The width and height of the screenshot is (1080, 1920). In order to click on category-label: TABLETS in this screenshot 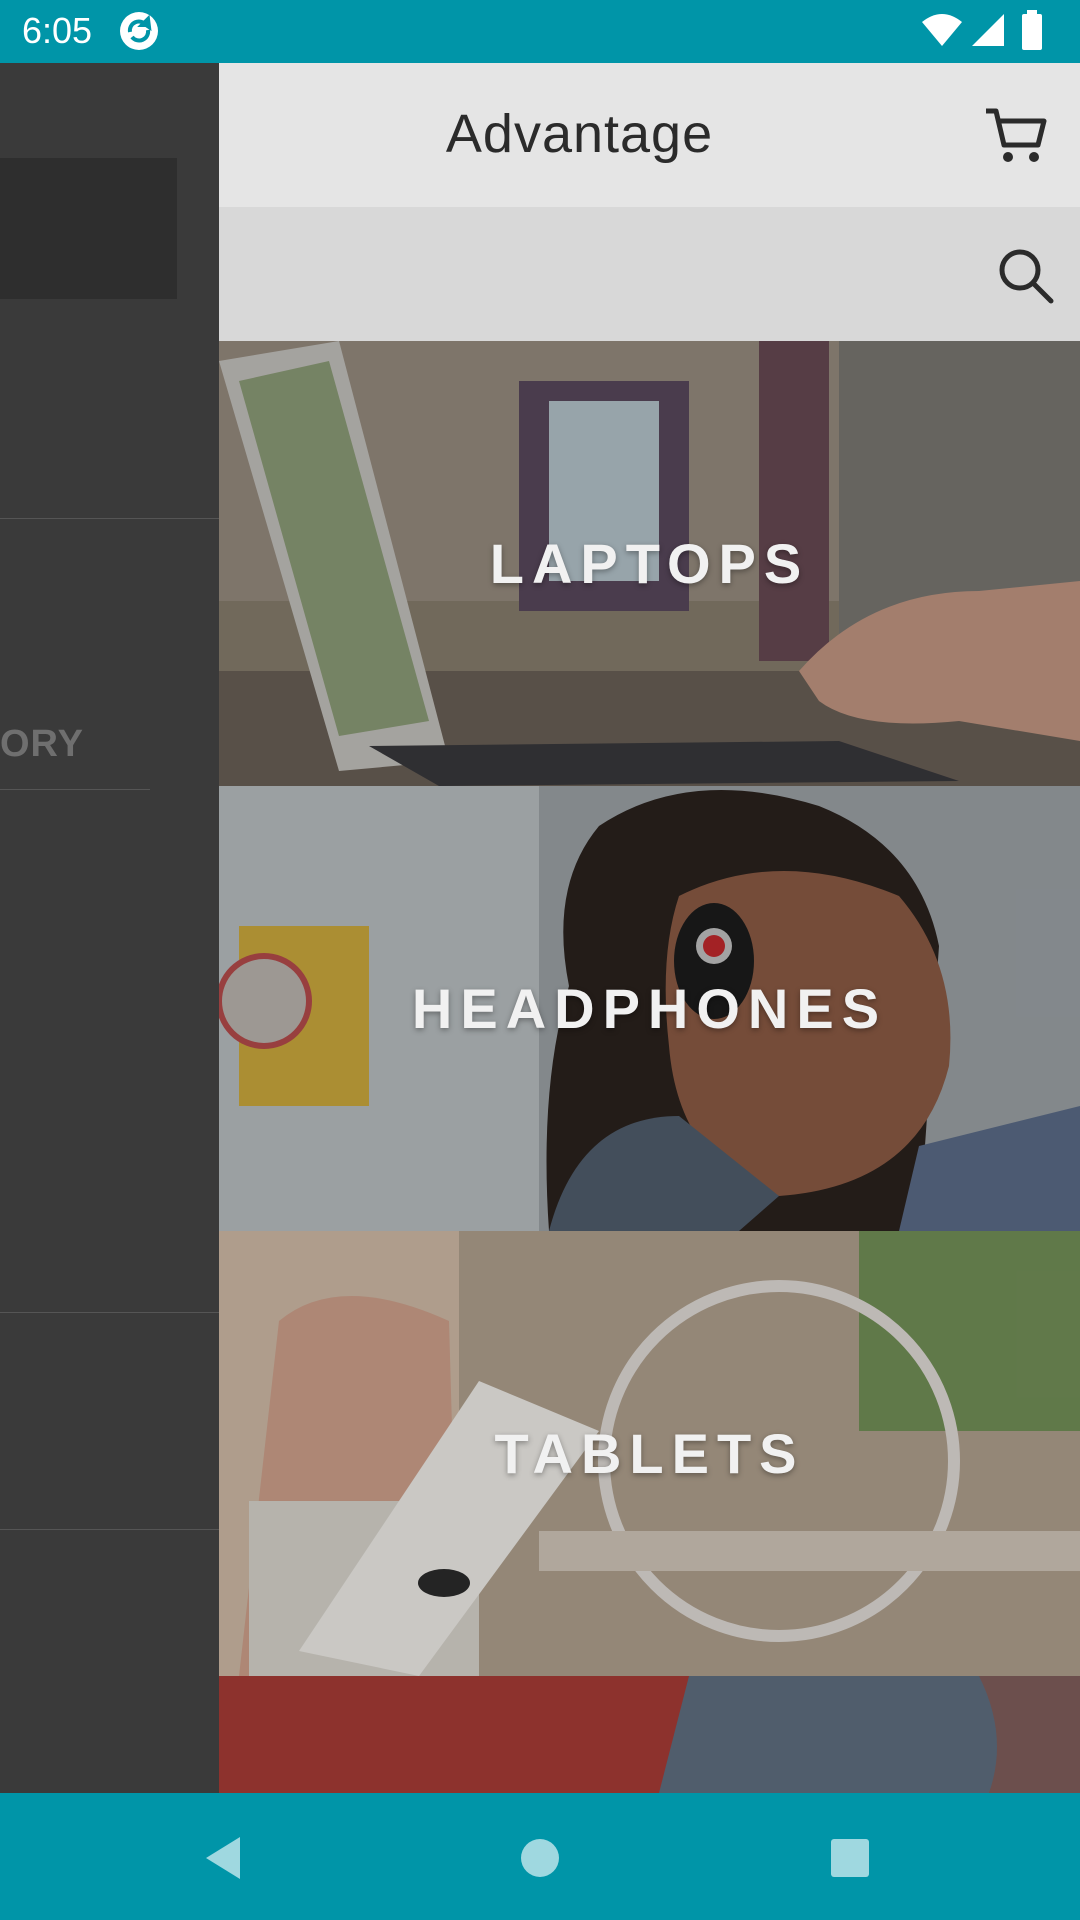, I will do `click(649, 1453)`.